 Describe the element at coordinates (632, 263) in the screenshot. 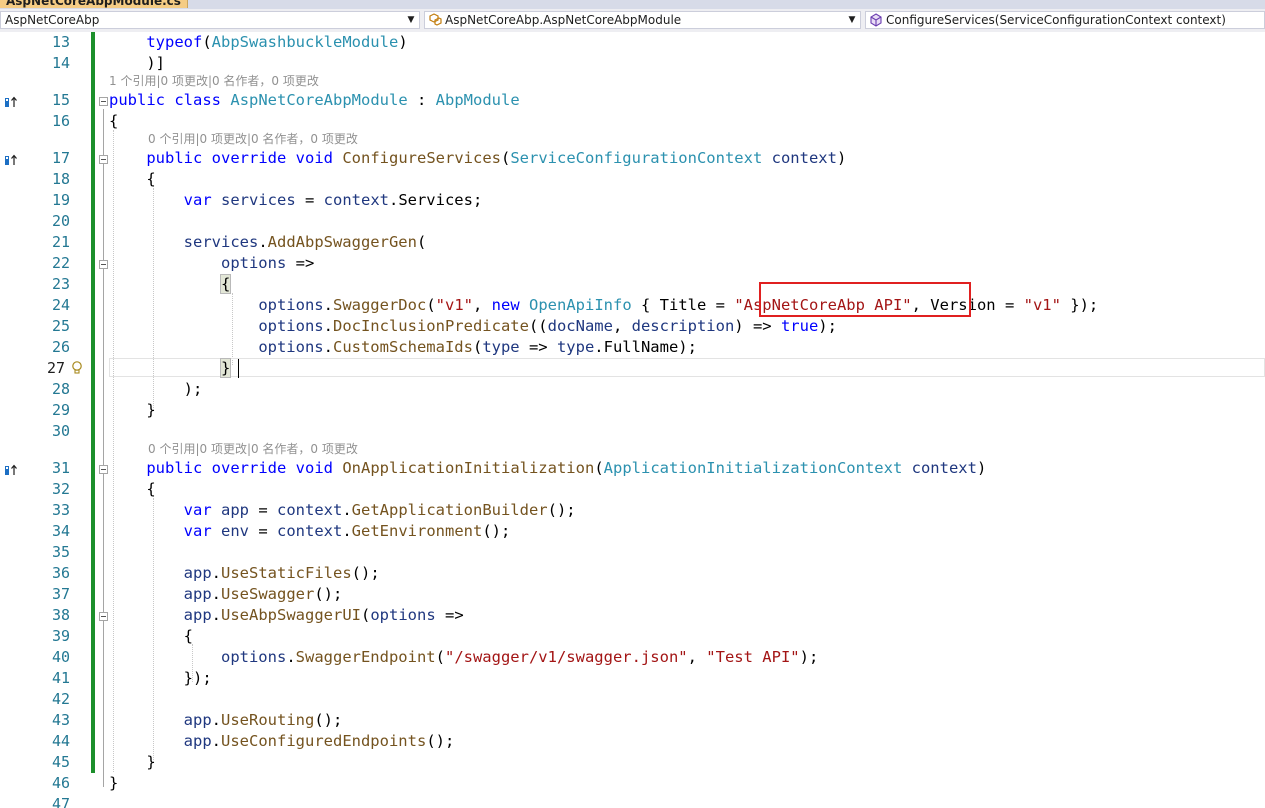

I see `code-line: 22 options =>` at that location.